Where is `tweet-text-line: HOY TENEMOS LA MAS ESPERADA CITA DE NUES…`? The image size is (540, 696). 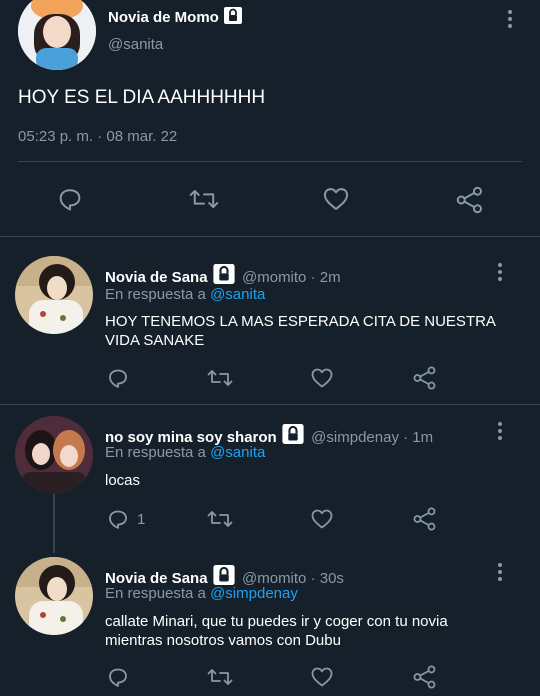
tweet-text-line: HOY TENEMOS LA MAS ESPERADA CITA DE NUES… is located at coordinates (300, 321).